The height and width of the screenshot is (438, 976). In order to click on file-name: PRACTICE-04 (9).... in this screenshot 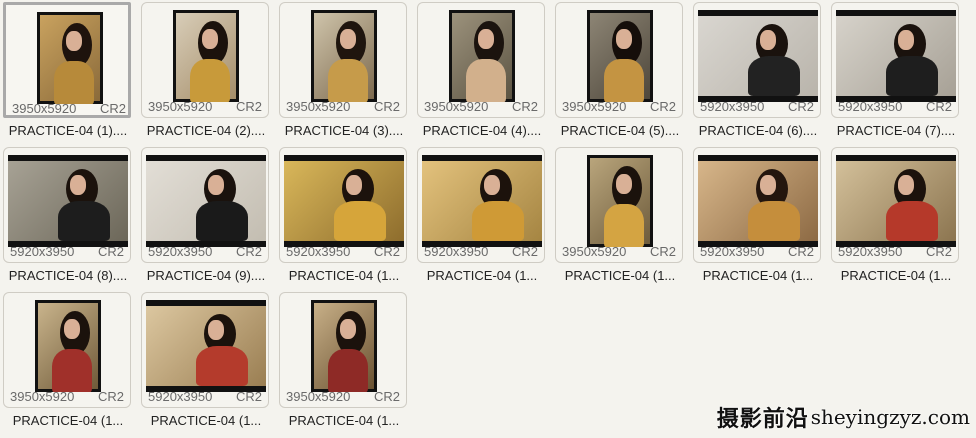, I will do `click(206, 275)`.